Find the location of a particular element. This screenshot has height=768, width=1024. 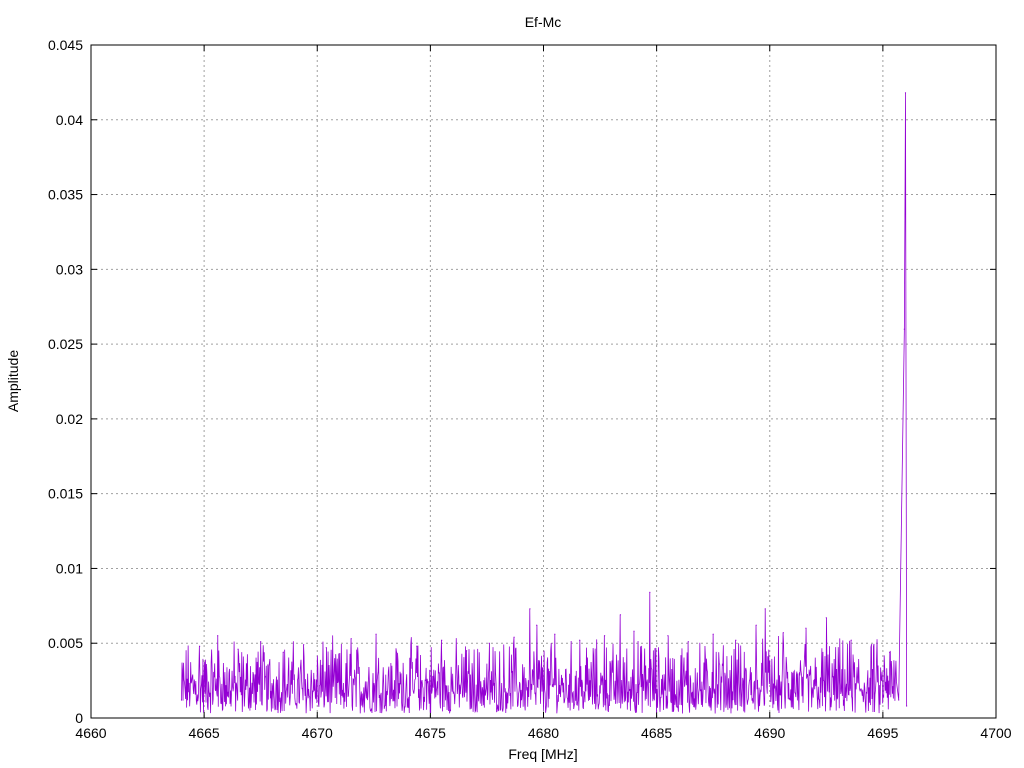

y-tick-label: 0.01 is located at coordinates (69, 568).